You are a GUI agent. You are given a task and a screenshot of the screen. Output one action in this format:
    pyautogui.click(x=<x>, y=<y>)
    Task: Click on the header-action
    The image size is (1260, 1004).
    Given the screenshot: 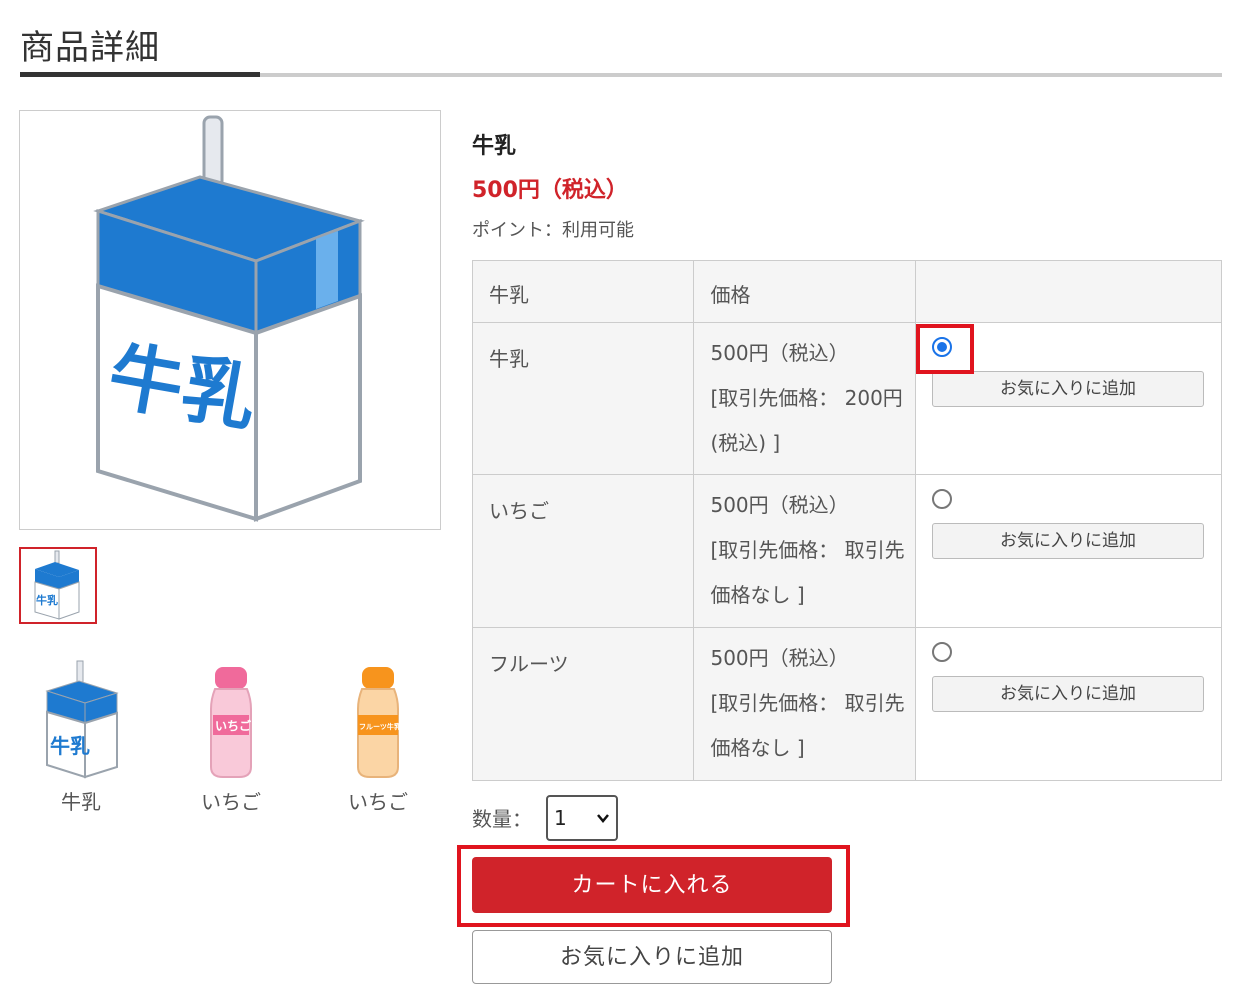 What is the action you would take?
    pyautogui.click(x=1068, y=291)
    